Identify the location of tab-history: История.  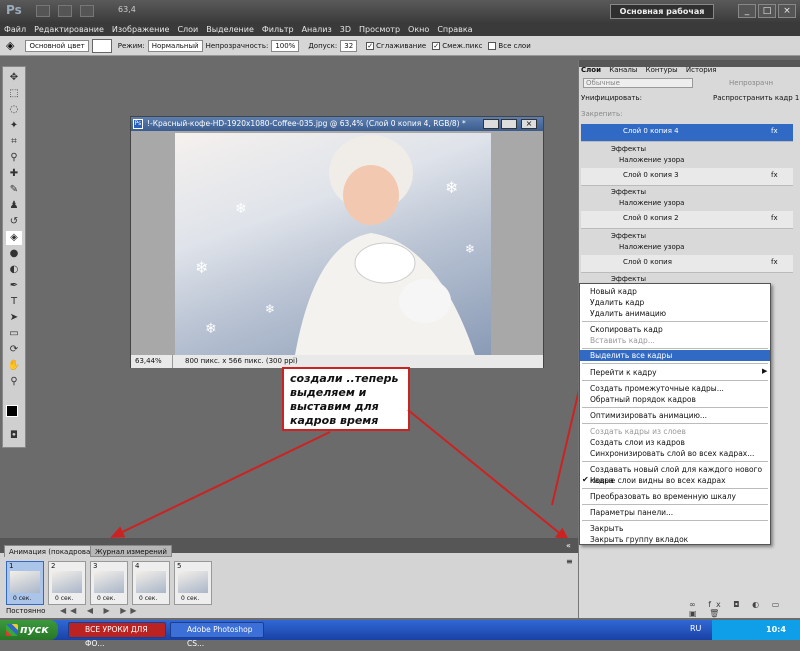
(701, 70).